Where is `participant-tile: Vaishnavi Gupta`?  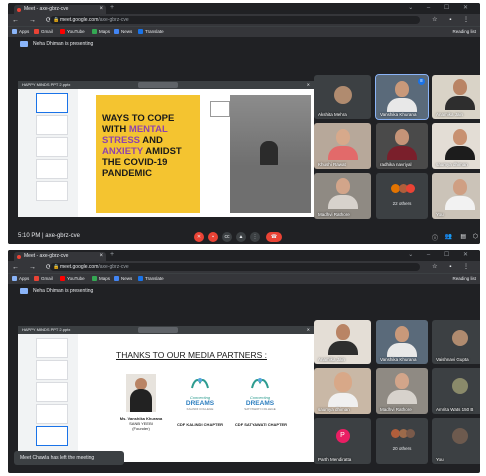 participant-tile: Vaishnavi Gupta is located at coordinates (456, 342).